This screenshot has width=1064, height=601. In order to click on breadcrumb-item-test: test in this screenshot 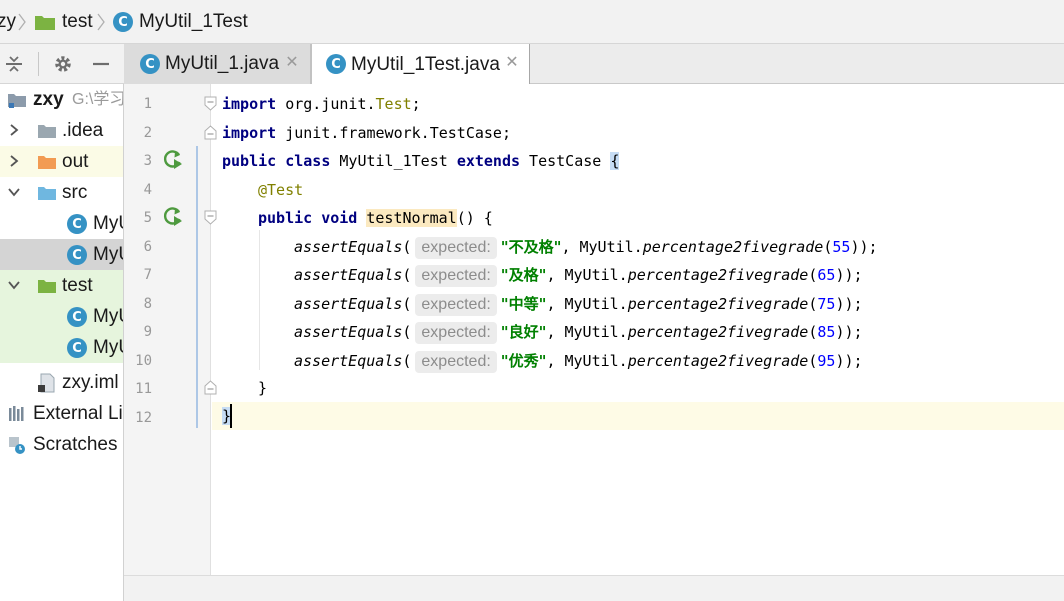, I will do `click(63, 22)`.